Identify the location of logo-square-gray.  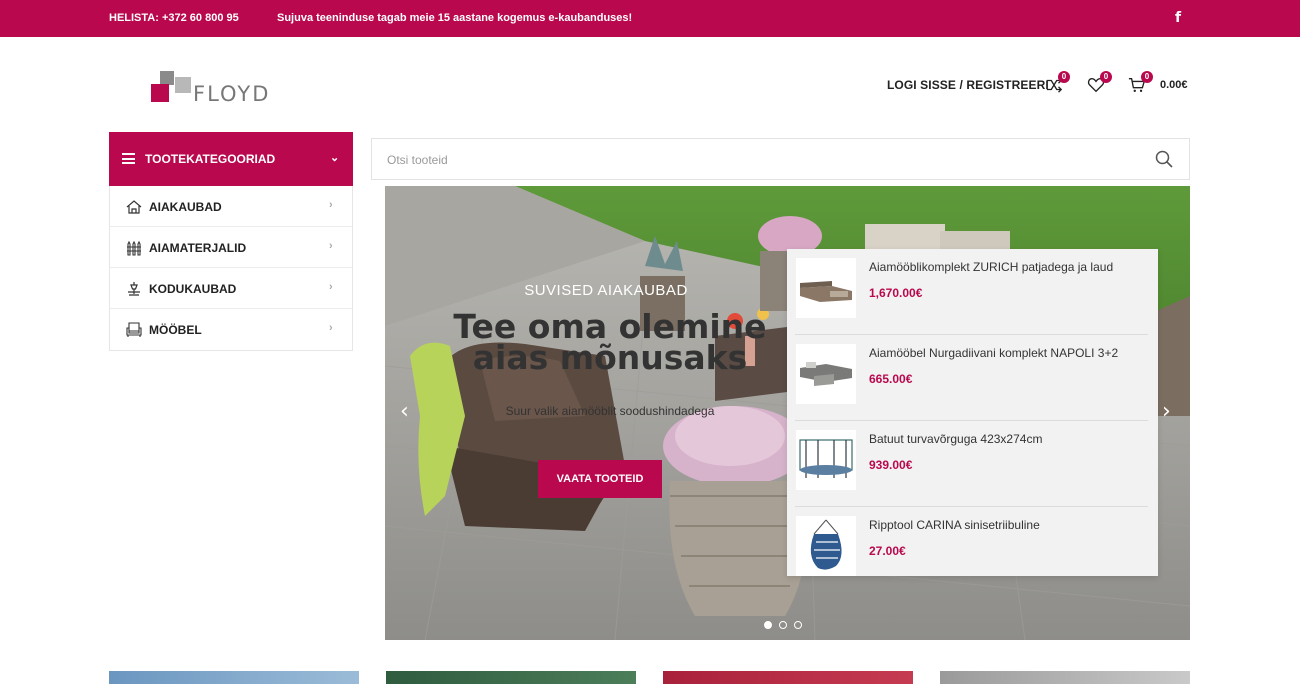
(167, 78).